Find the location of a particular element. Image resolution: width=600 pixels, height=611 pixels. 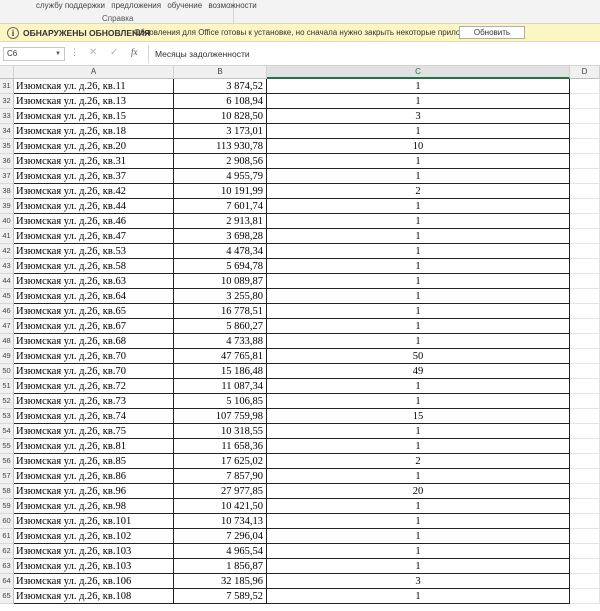

row-header: 55 is located at coordinates (7, 446).